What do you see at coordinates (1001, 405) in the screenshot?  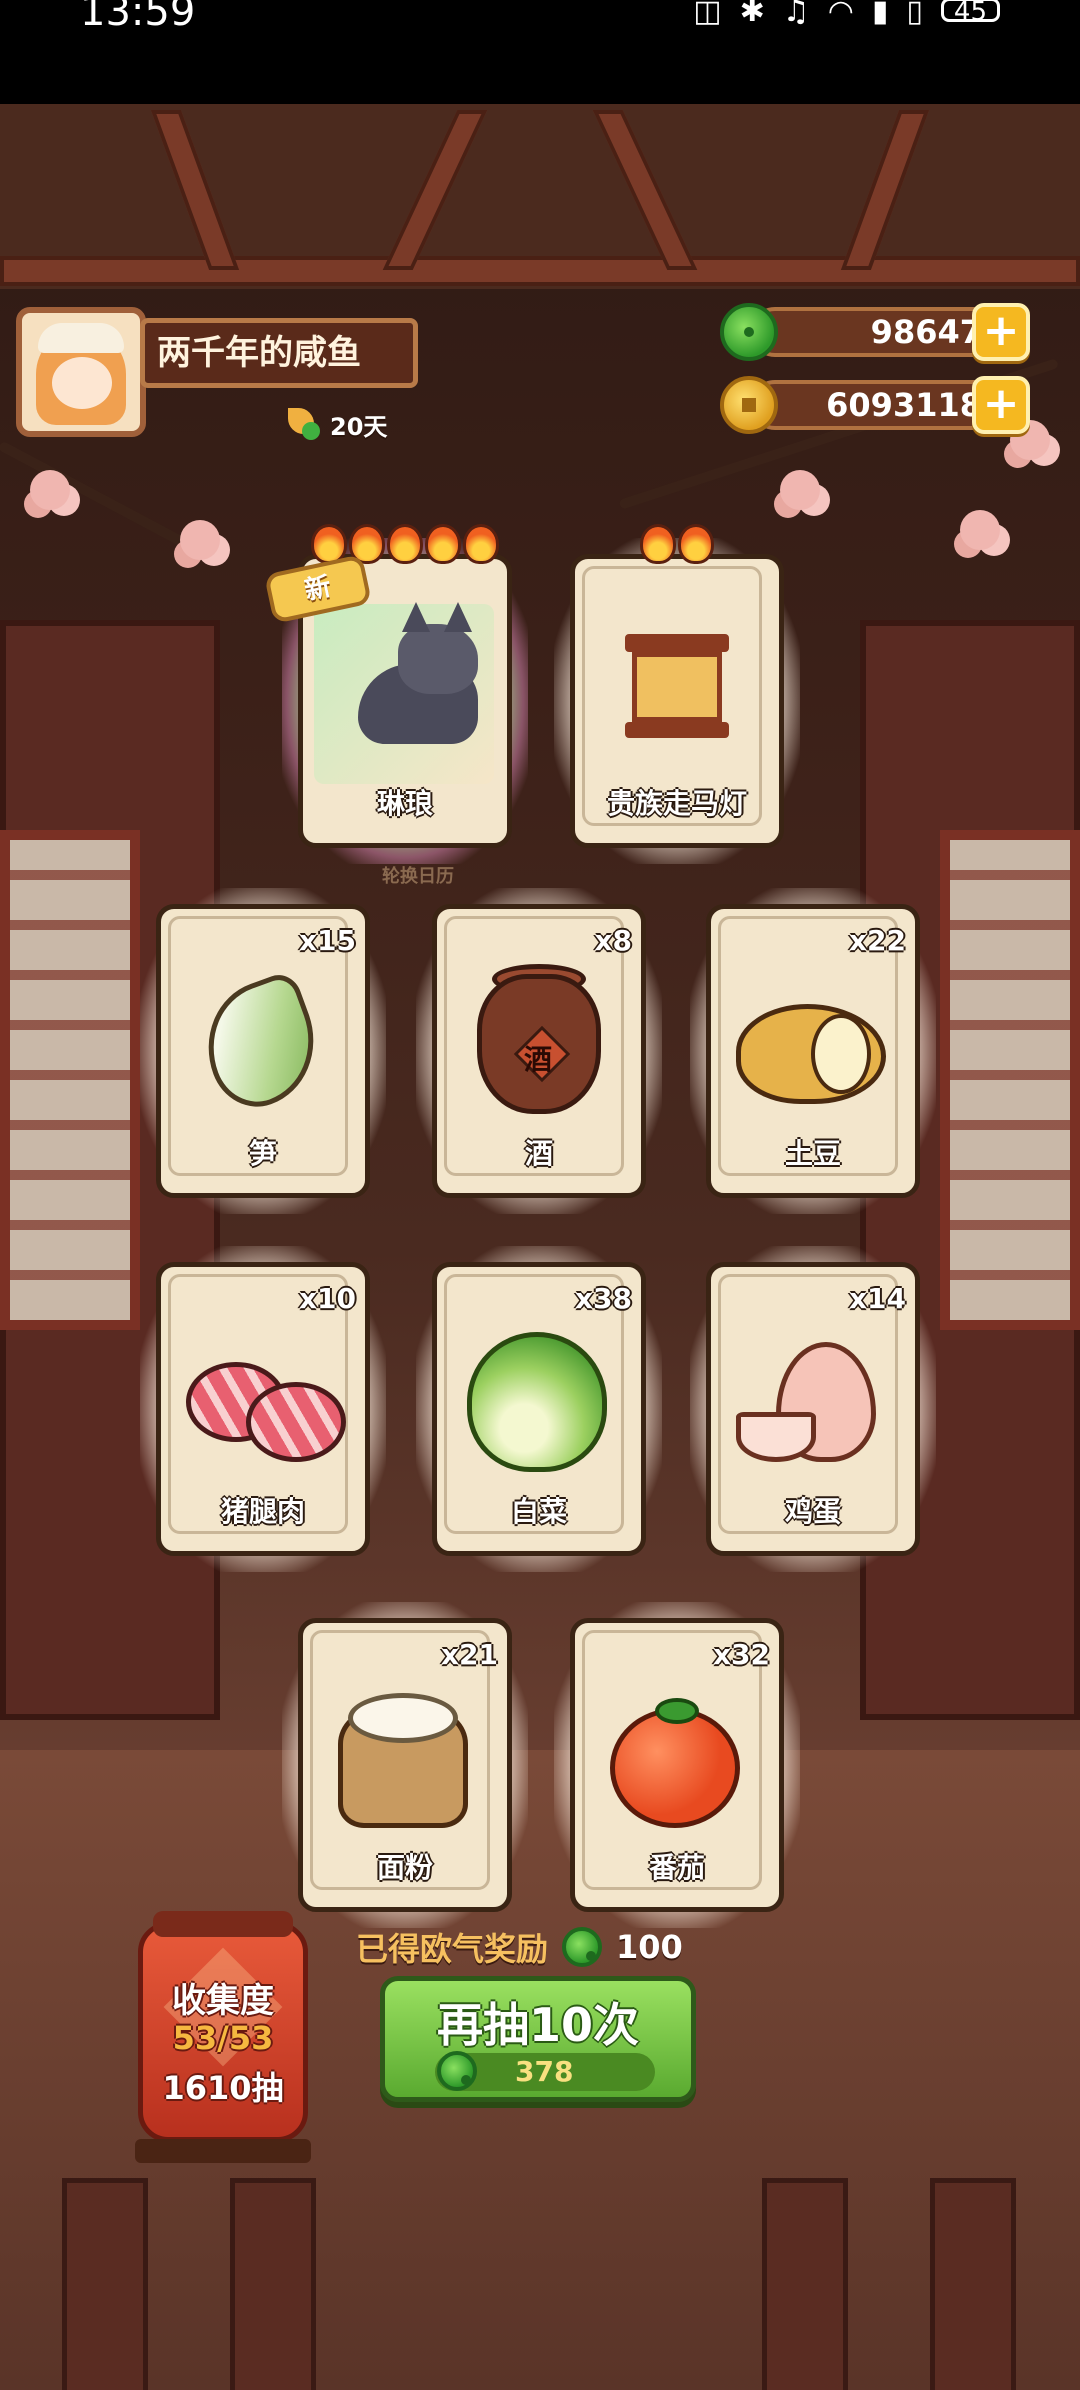 I see `add-gold-button: +` at bounding box center [1001, 405].